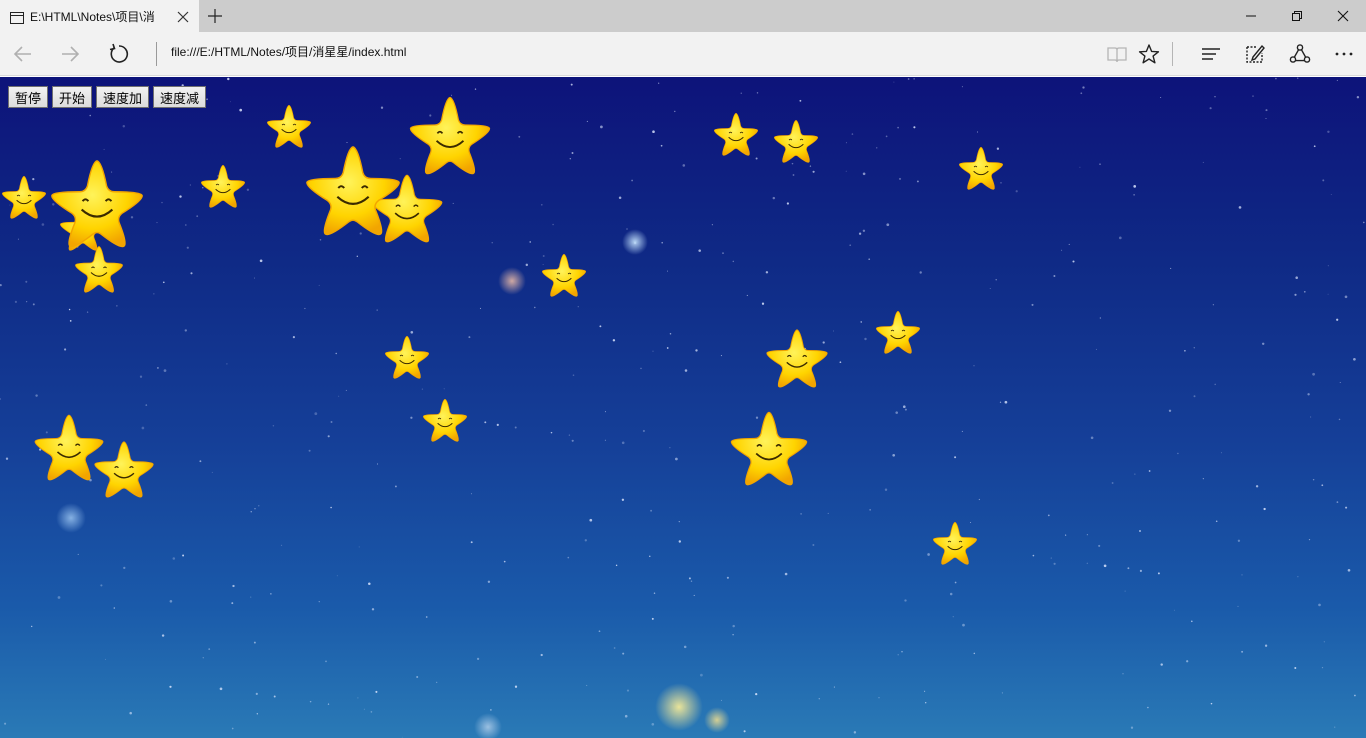 The image size is (1366, 738). I want to click on speed-down-button: 速度减, so click(180, 97).